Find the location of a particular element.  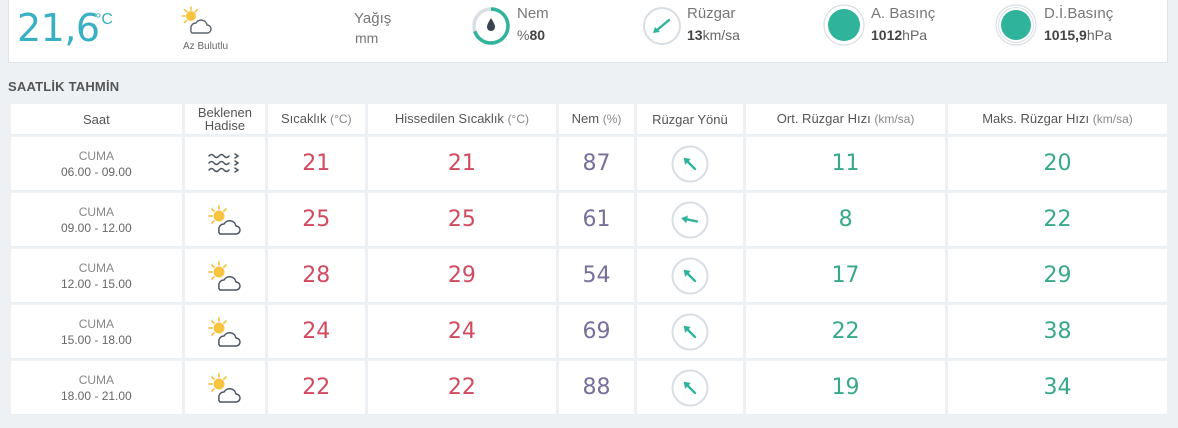

temperature-cell: 25 is located at coordinates (316, 219).